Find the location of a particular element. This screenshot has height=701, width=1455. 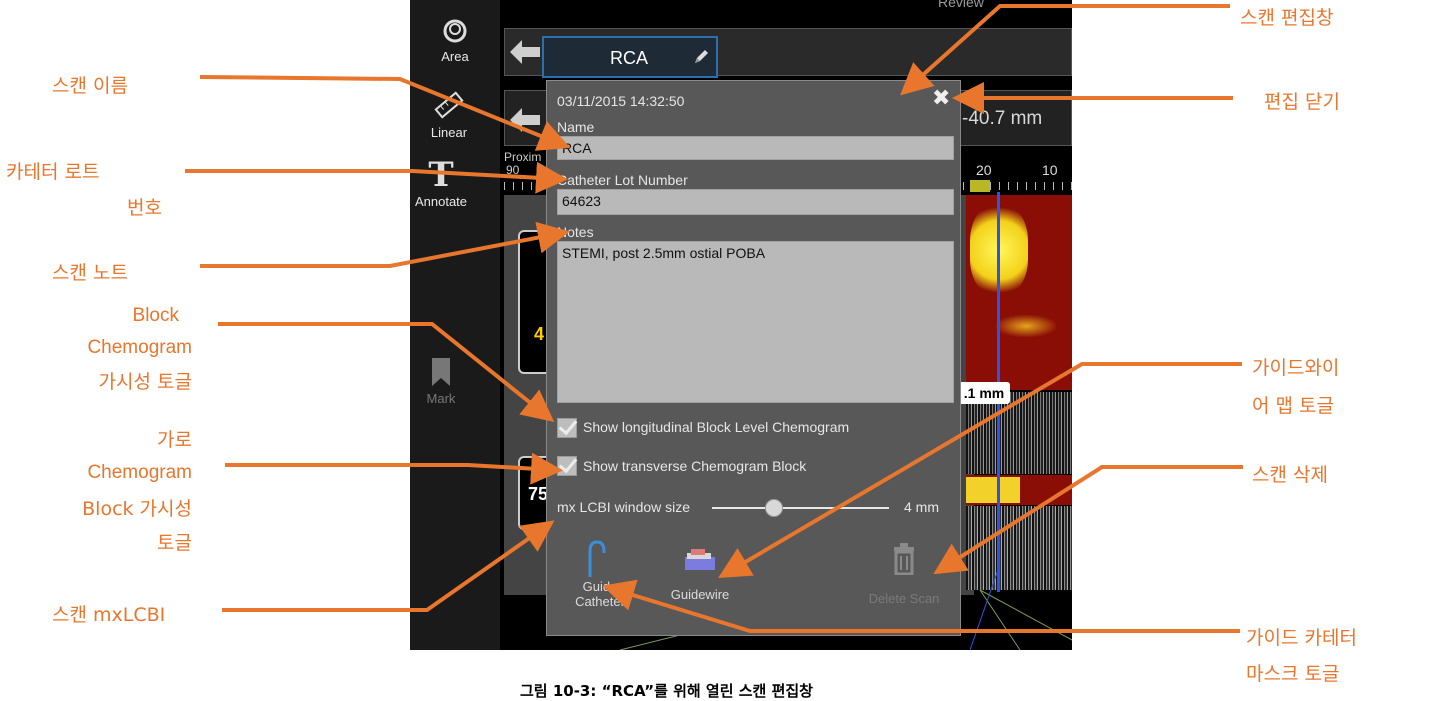

callout-guide-mask-1: 가이드 카테터 is located at coordinates (1301, 638).